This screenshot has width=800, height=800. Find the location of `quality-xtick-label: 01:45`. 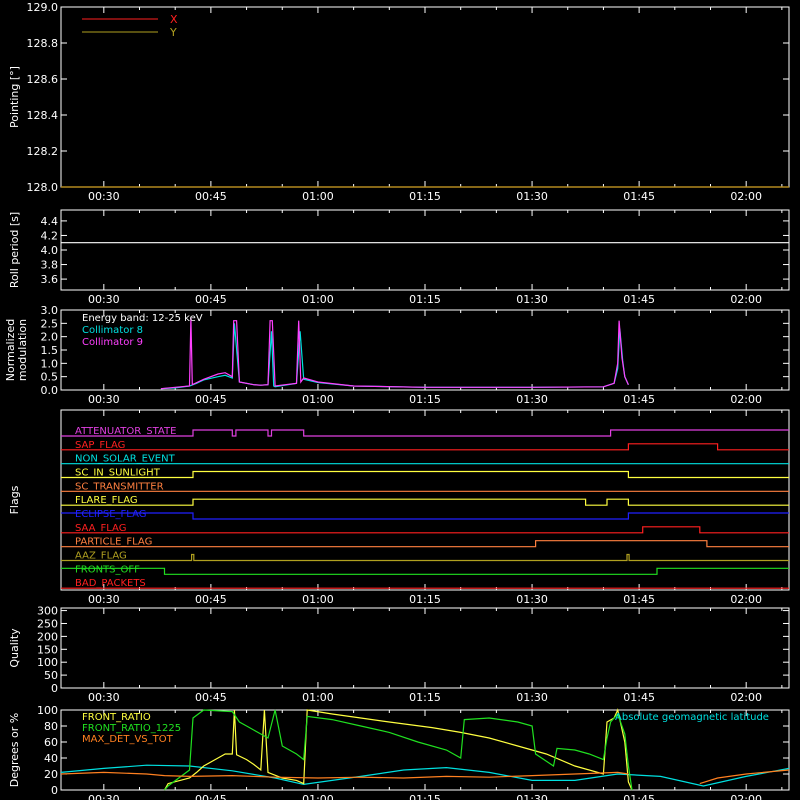

quality-xtick-label: 01:45 is located at coordinates (639, 697).